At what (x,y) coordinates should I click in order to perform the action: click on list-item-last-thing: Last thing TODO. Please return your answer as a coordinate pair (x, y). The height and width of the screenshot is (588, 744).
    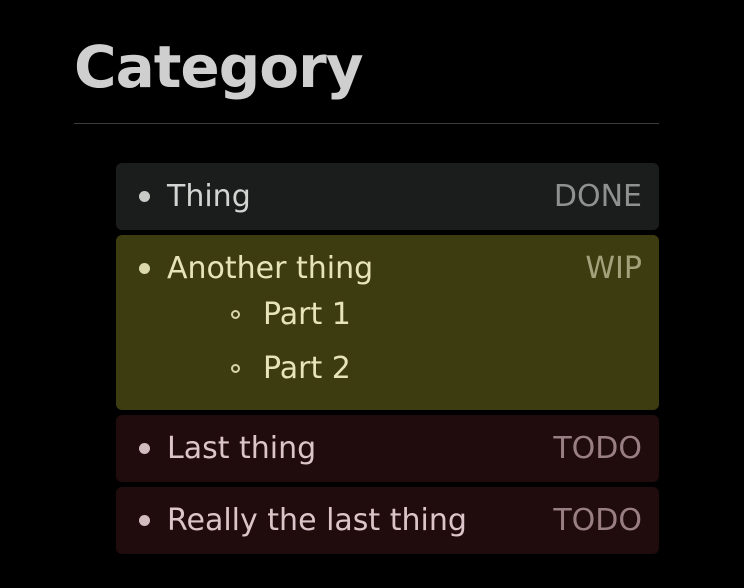
    Looking at the image, I should click on (387, 448).